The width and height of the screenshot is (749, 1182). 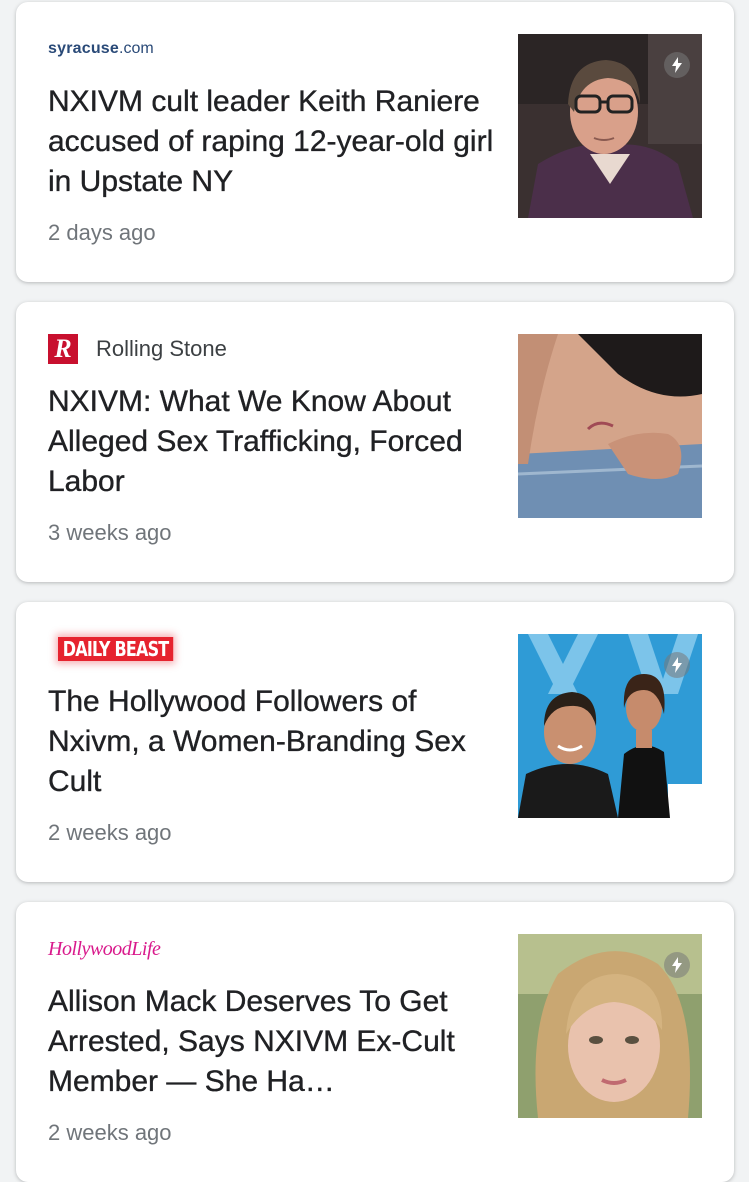 I want to click on source-row: DAILY BEAST, so click(x=125, y=649).